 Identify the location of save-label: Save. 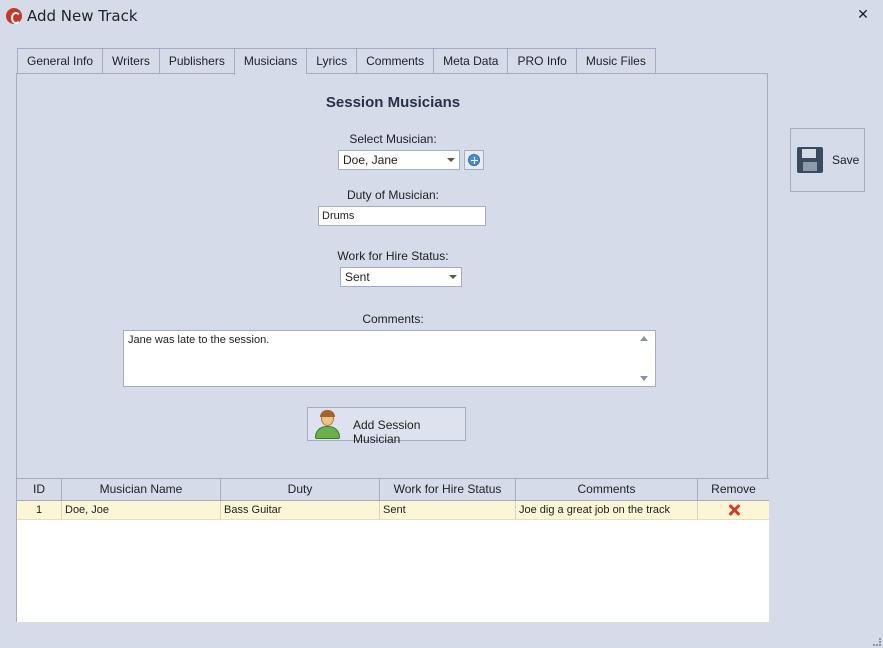
(846, 160).